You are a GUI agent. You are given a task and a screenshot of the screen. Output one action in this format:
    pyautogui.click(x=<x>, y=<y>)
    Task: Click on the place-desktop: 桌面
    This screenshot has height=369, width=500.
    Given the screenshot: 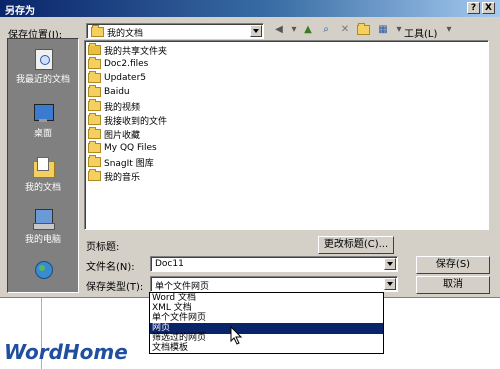 What is the action you would take?
    pyautogui.click(x=43, y=121)
    